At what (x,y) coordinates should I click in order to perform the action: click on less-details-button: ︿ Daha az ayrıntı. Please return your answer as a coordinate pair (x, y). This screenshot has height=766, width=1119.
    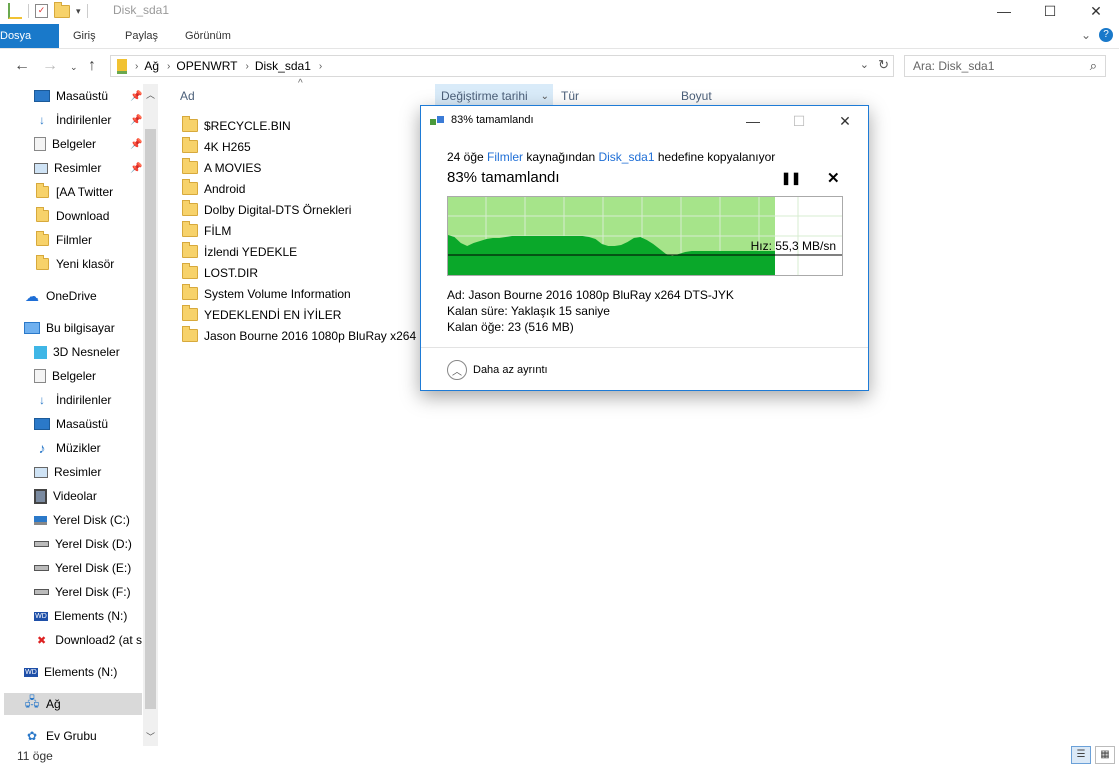
    Looking at the image, I should click on (497, 370).